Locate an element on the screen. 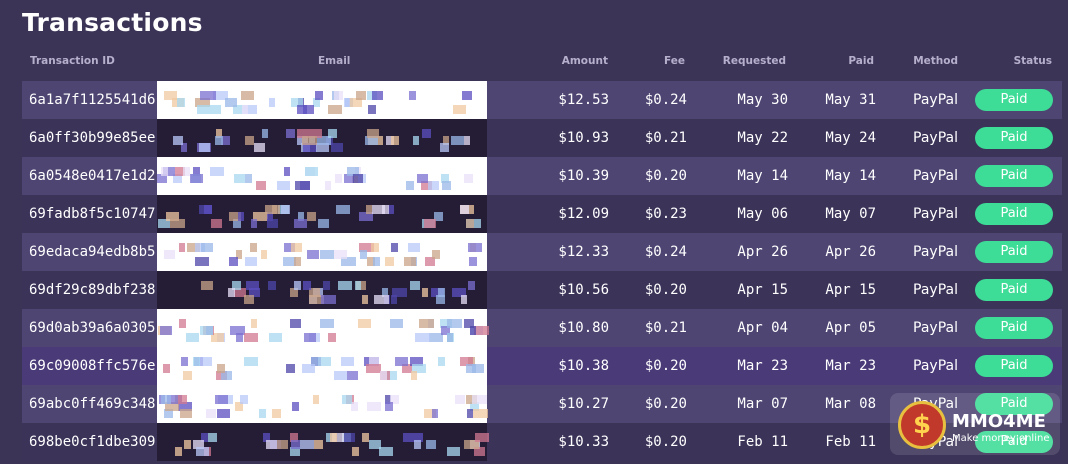 This screenshot has width=1068, height=464. col-method: Method is located at coordinates (935, 61).